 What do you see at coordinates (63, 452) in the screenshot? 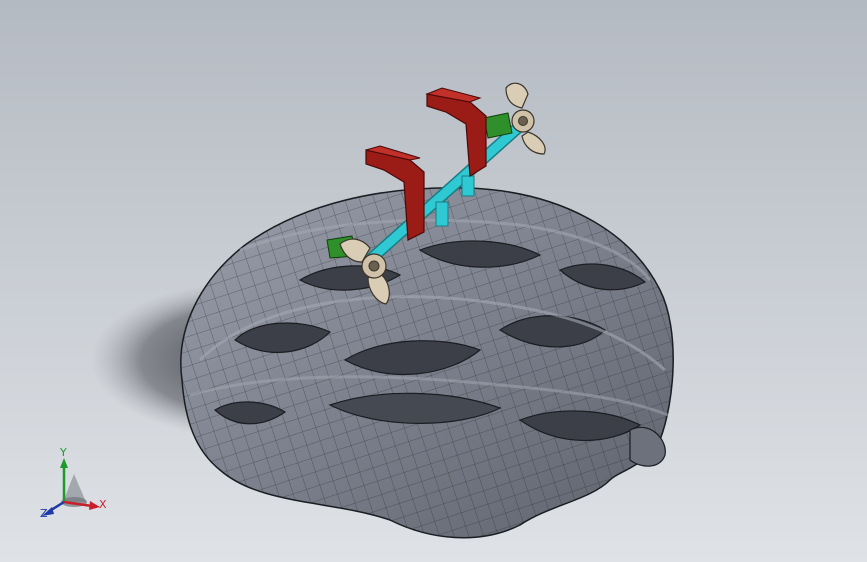
I see `y-axis-label: Y` at bounding box center [63, 452].